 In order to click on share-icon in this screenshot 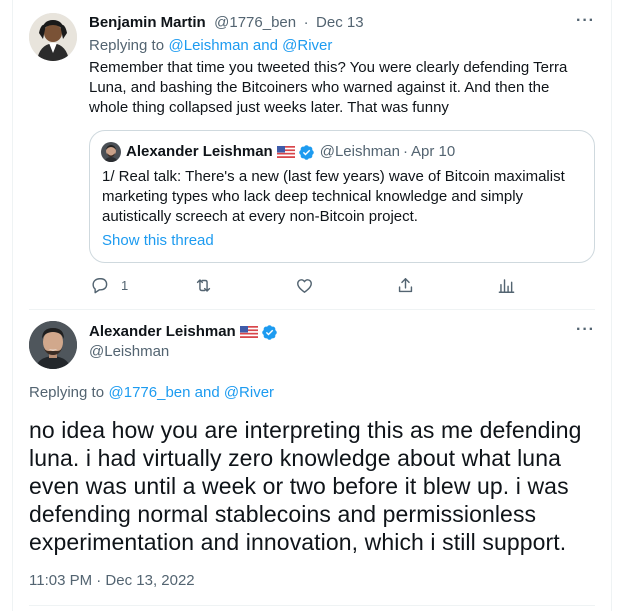, I will do `click(405, 285)`.